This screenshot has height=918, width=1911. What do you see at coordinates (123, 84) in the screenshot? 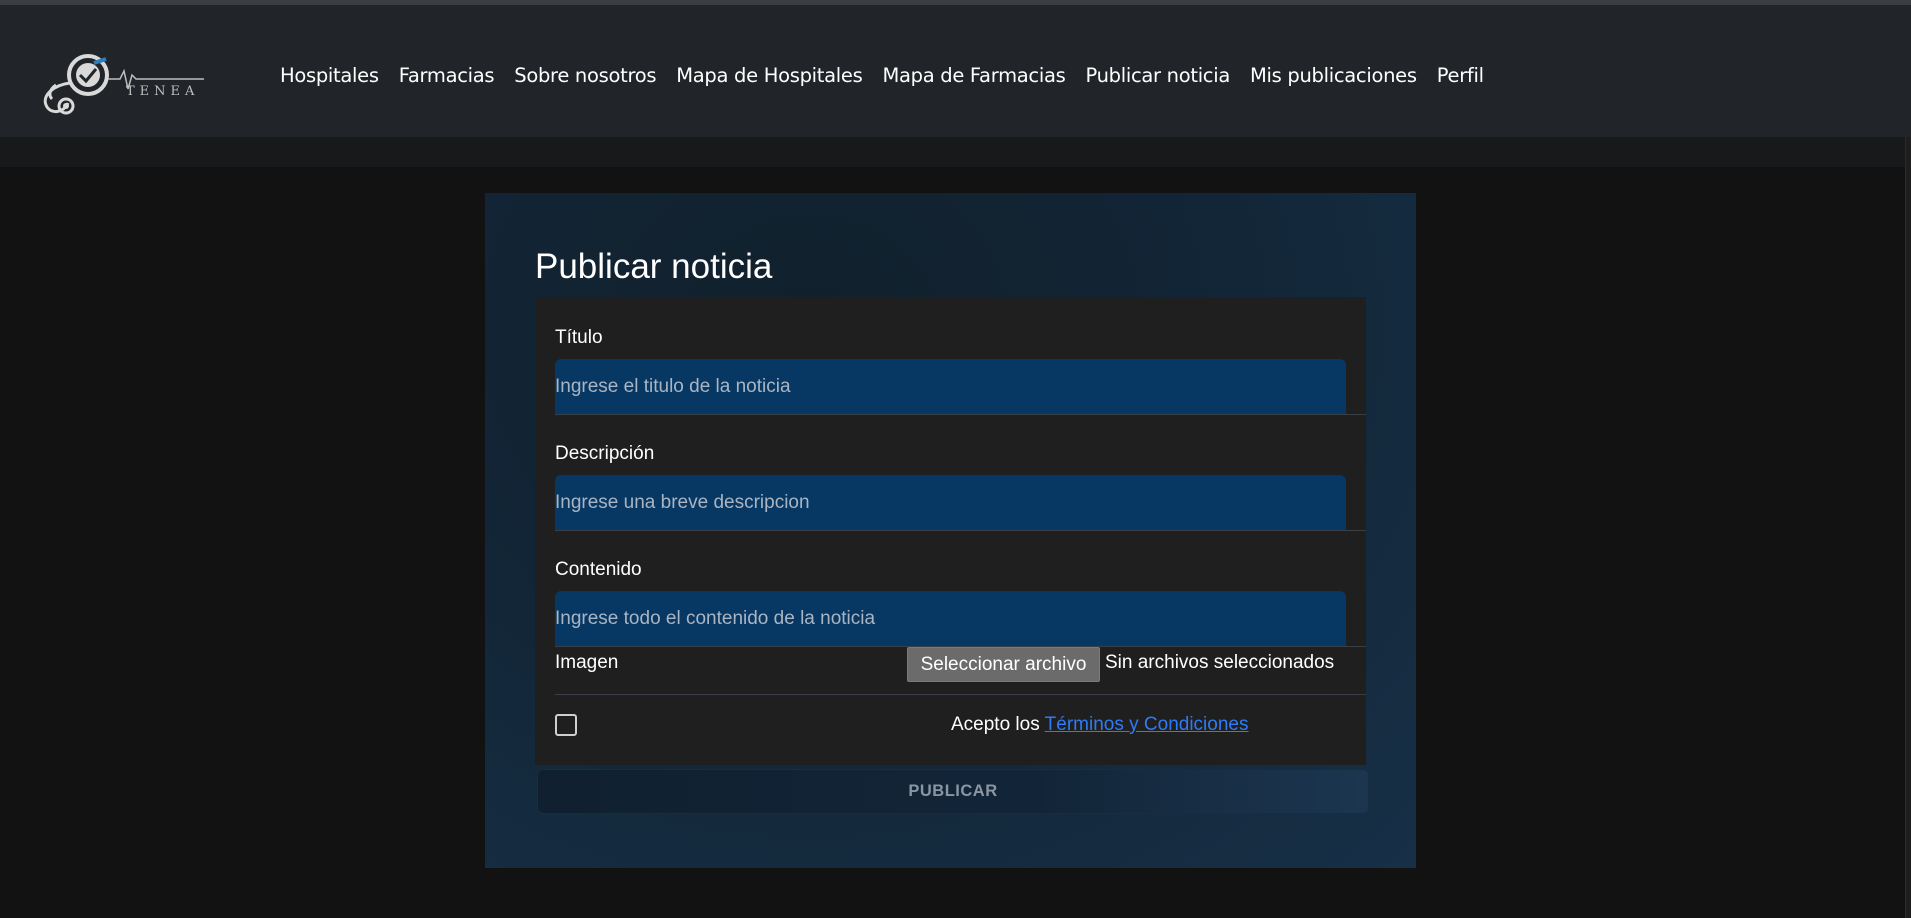
I see `stethoscope-logo-icon: TENEA` at bounding box center [123, 84].